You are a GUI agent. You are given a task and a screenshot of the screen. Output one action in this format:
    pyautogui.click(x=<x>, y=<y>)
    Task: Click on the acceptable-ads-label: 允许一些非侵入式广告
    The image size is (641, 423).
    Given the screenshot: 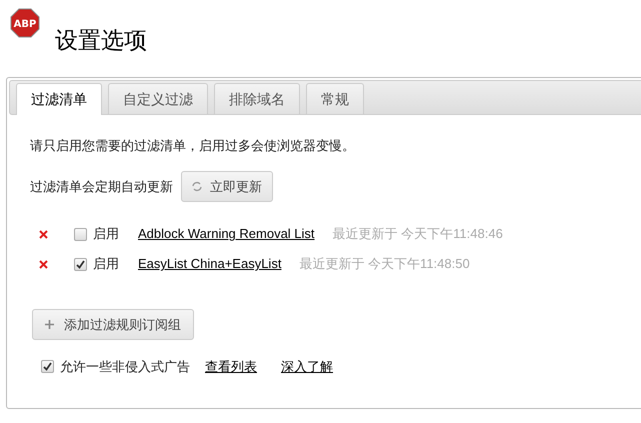 What is the action you would take?
    pyautogui.click(x=125, y=367)
    